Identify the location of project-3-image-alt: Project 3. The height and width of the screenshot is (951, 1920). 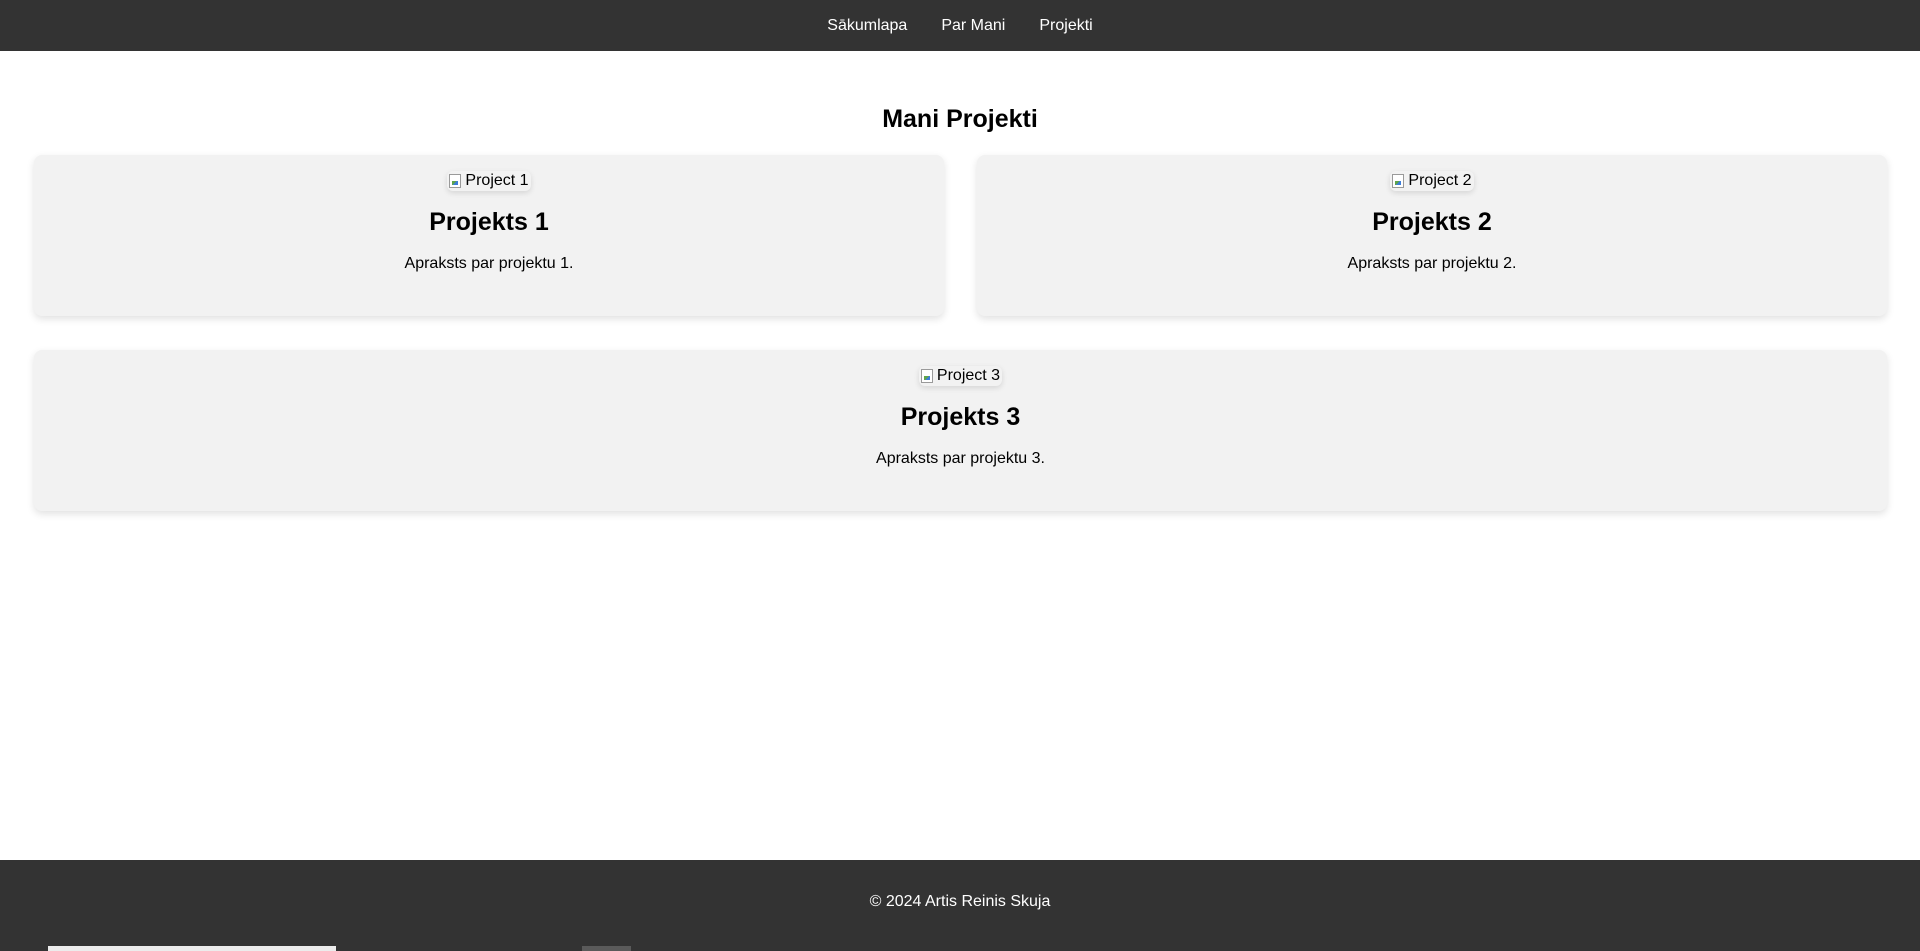
(968, 375).